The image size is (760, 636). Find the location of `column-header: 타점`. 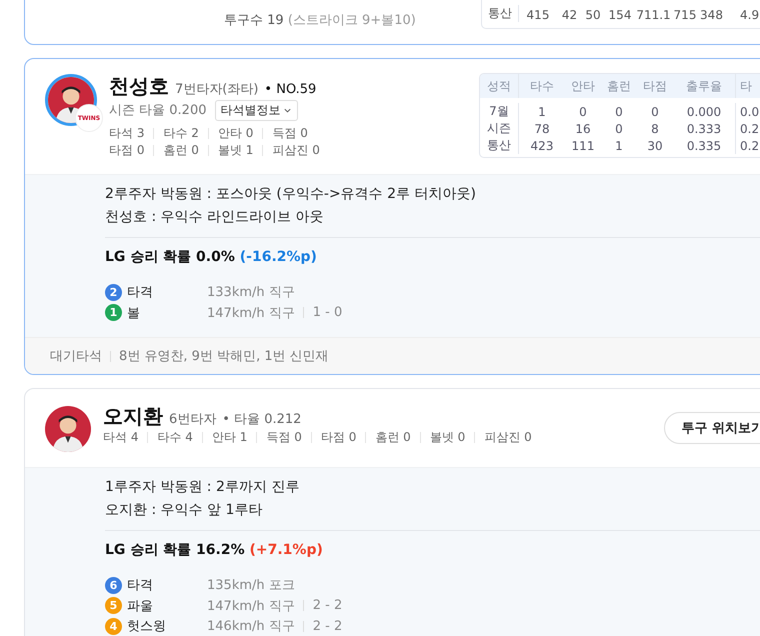

column-header: 타점 is located at coordinates (655, 86).